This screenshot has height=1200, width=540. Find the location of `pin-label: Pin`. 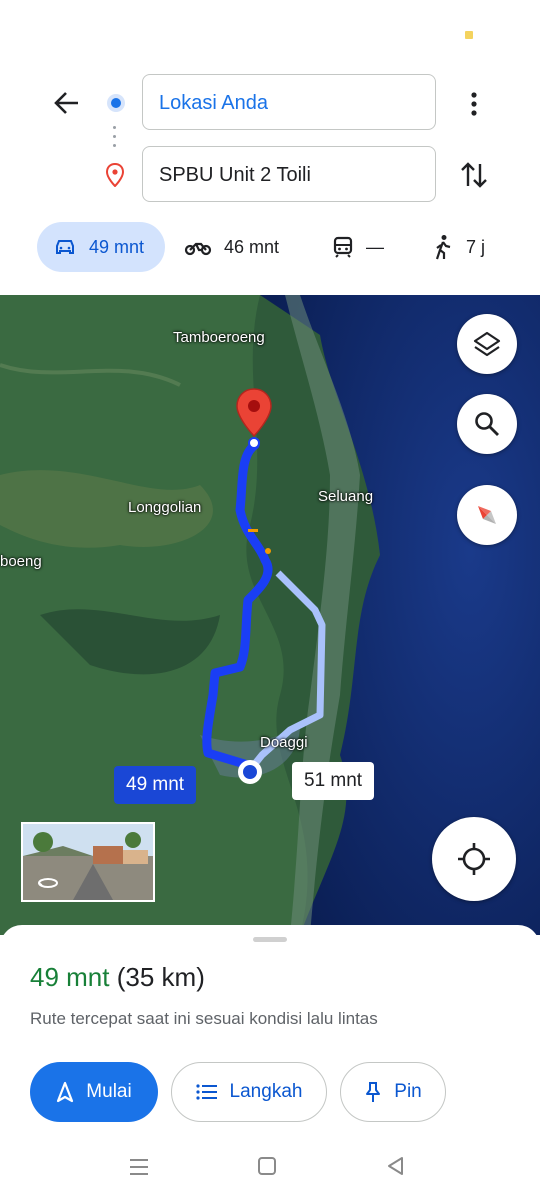

pin-label: Pin is located at coordinates (408, 1091).